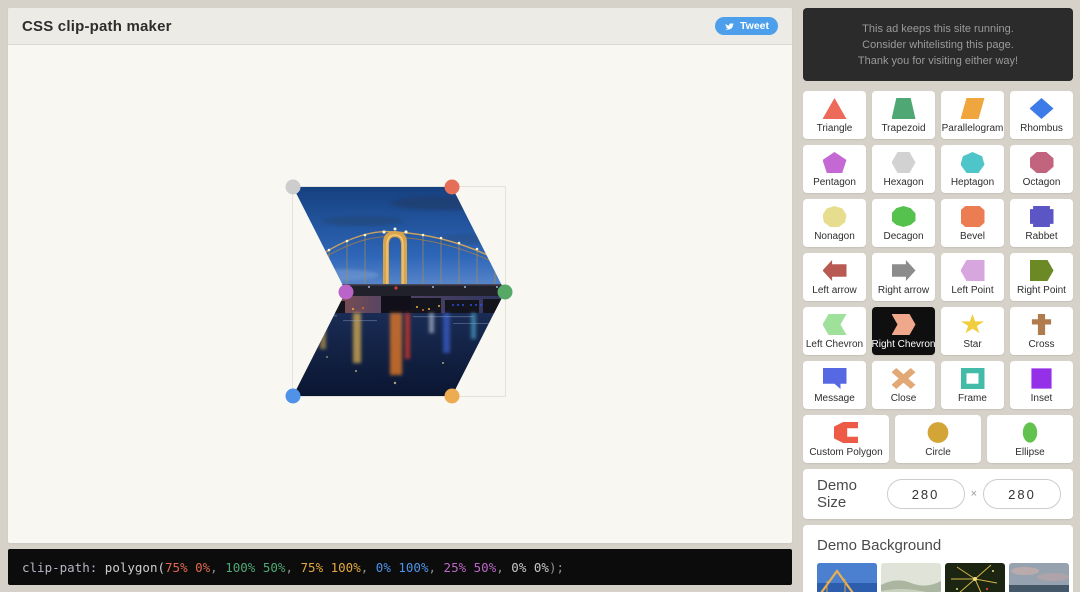 Image resolution: width=1080 pixels, height=592 pixels. Describe the element at coordinates (1039, 577) in the screenshot. I see `background-thumbnail-beach` at that location.